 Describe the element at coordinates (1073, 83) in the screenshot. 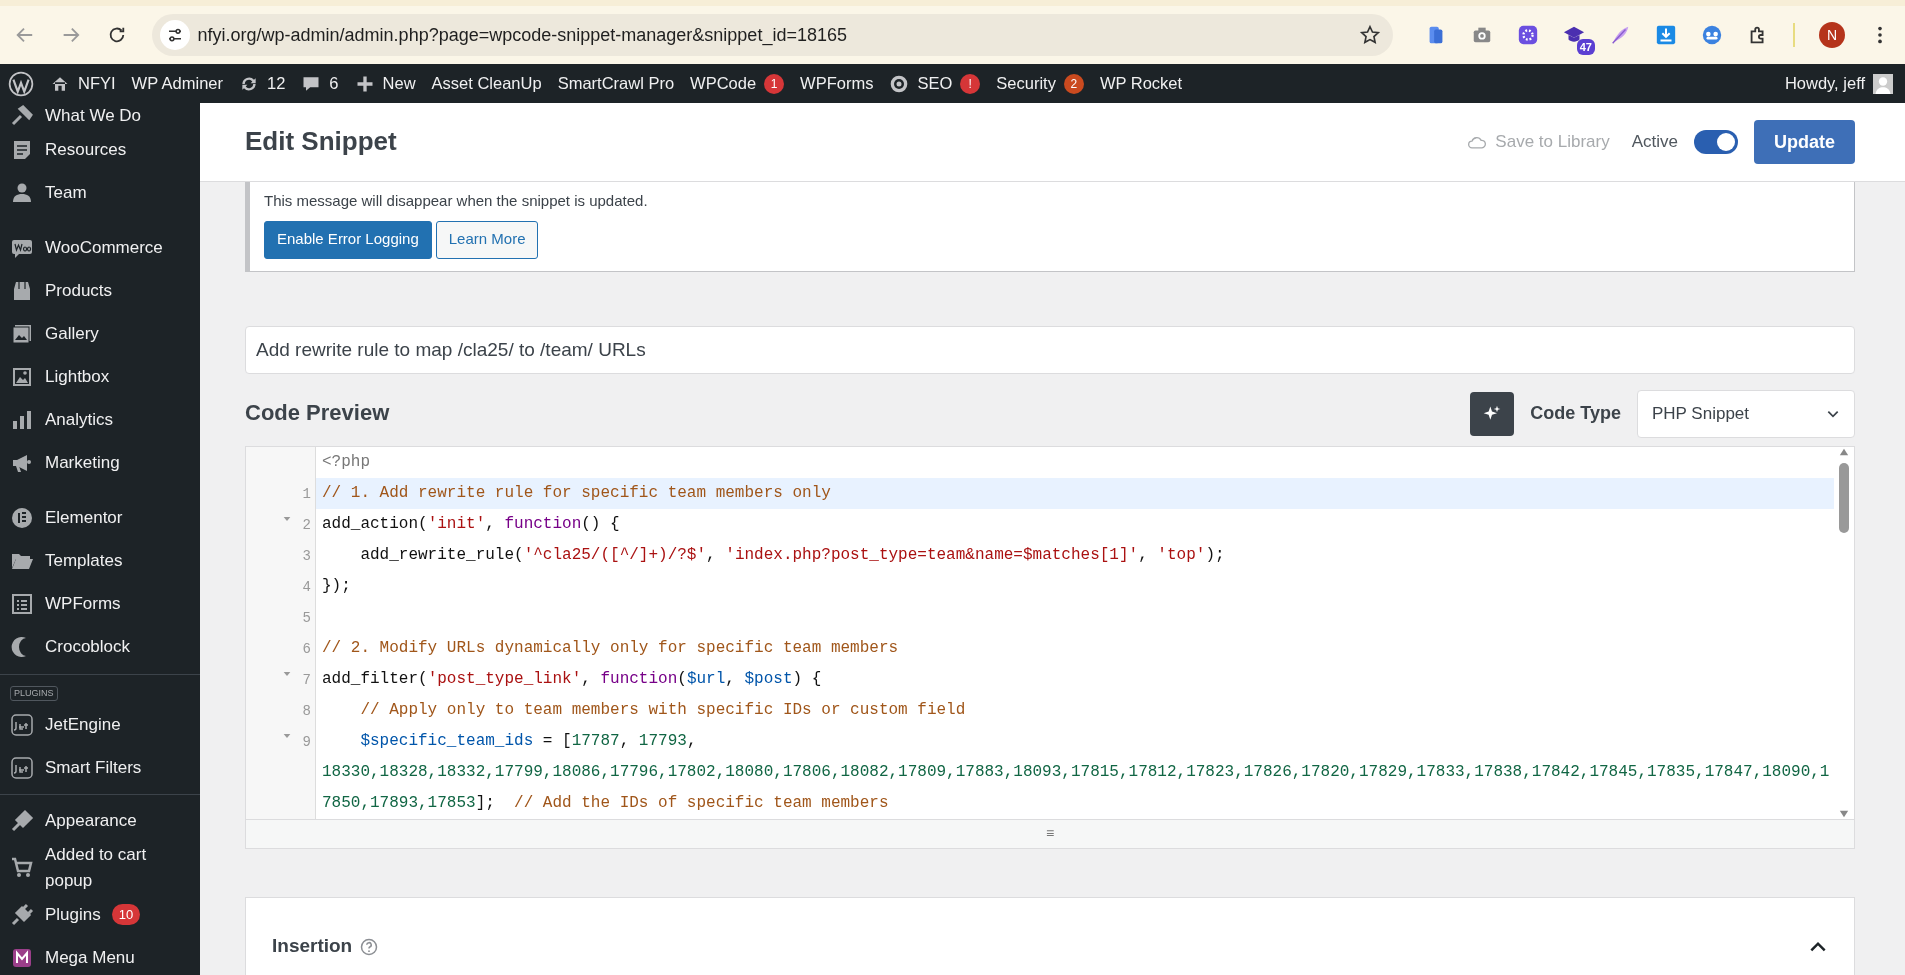

I see `count-badge: 2` at that location.